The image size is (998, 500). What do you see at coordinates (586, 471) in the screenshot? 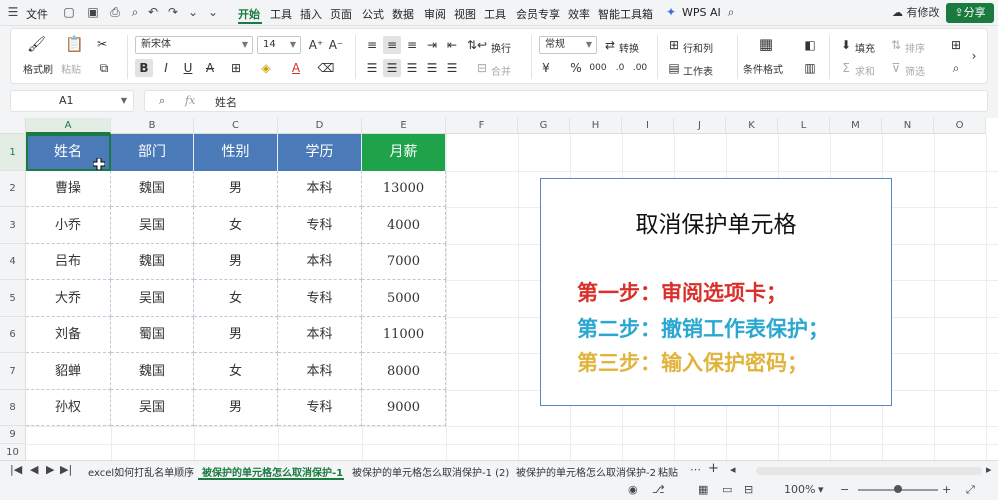
I see `sheet-tab: 被保护的单元格怎么取消保护-2` at bounding box center [586, 471].